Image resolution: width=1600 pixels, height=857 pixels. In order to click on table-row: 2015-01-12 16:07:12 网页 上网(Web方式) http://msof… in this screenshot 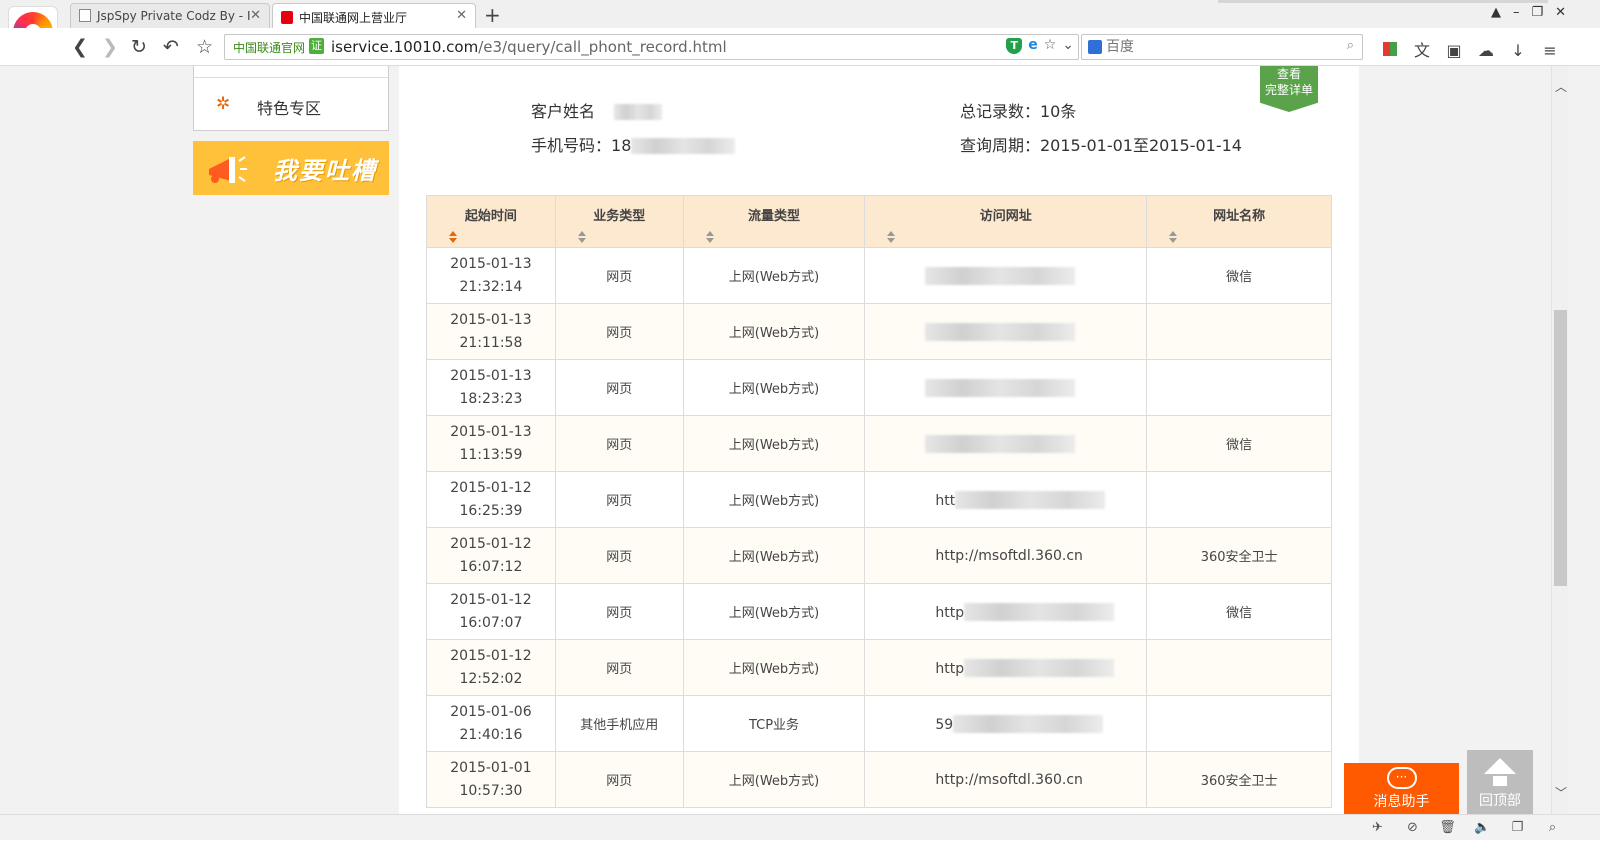, I will do `click(879, 555)`.